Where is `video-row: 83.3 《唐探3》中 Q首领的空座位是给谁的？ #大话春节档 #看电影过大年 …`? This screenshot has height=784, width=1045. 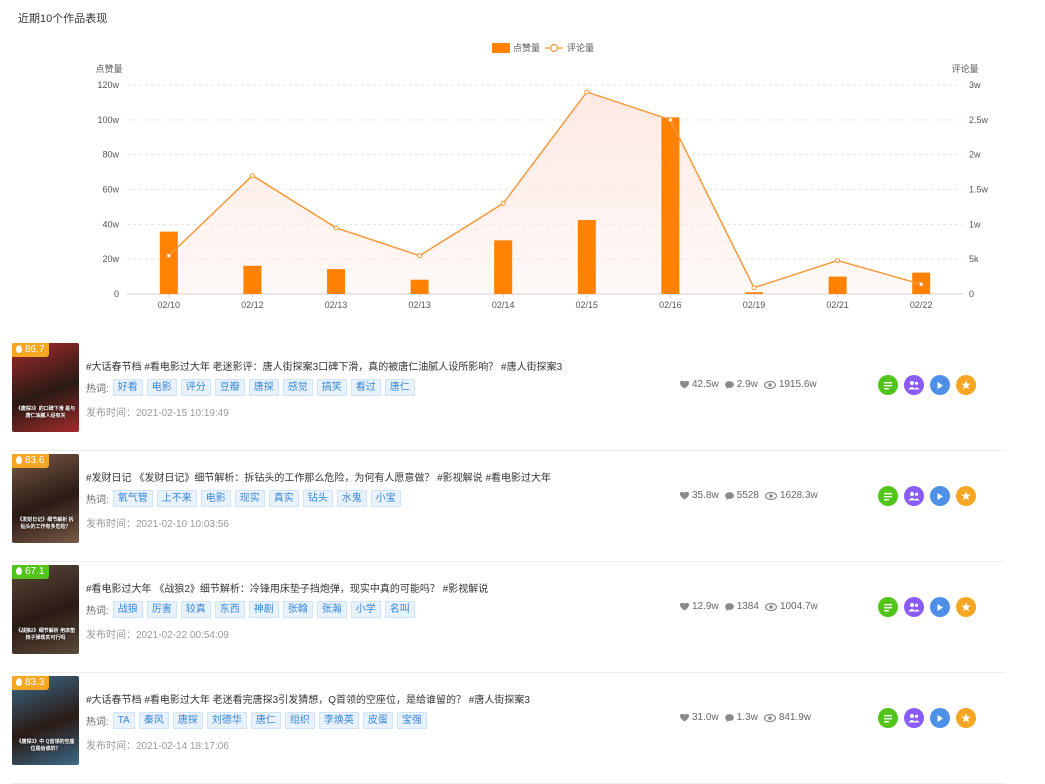
video-row: 83.3 《唐探3》中 Q首领的空座位是给谁的？ #大话春节档 #看电影过大年 … is located at coordinates (508, 728).